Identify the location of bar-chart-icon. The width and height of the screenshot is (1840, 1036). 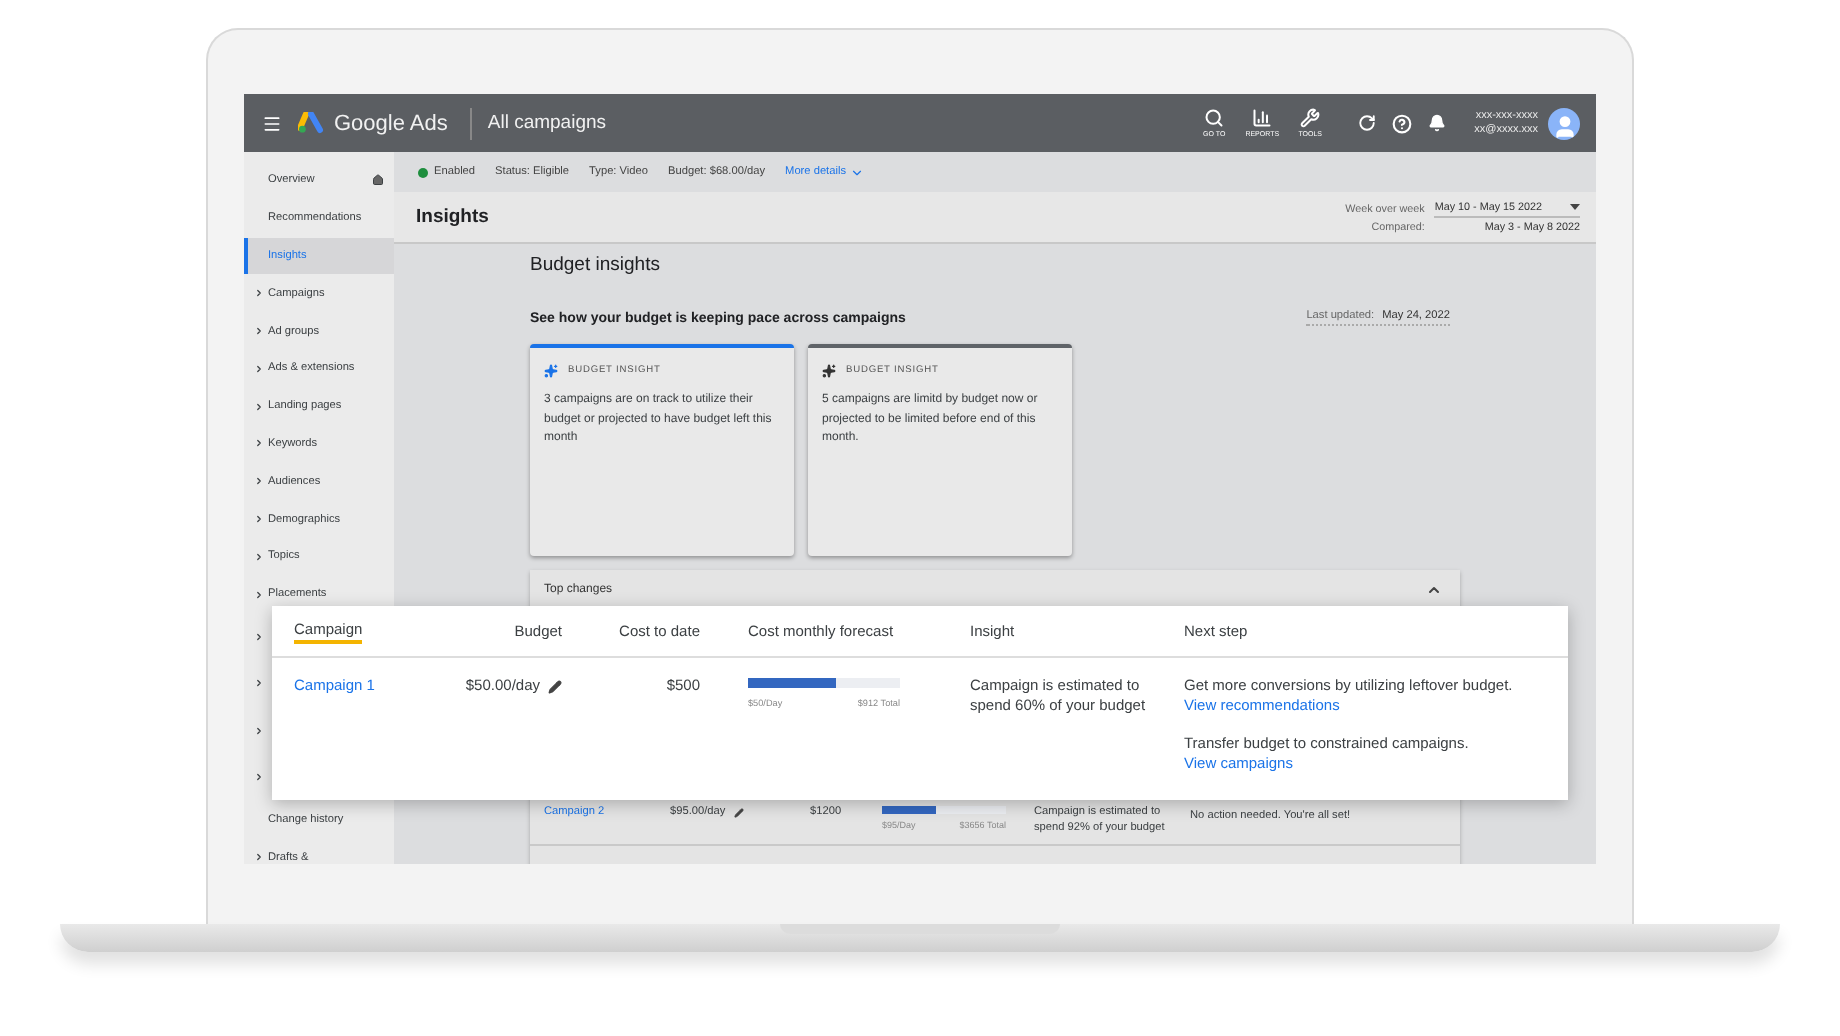
(1262, 118).